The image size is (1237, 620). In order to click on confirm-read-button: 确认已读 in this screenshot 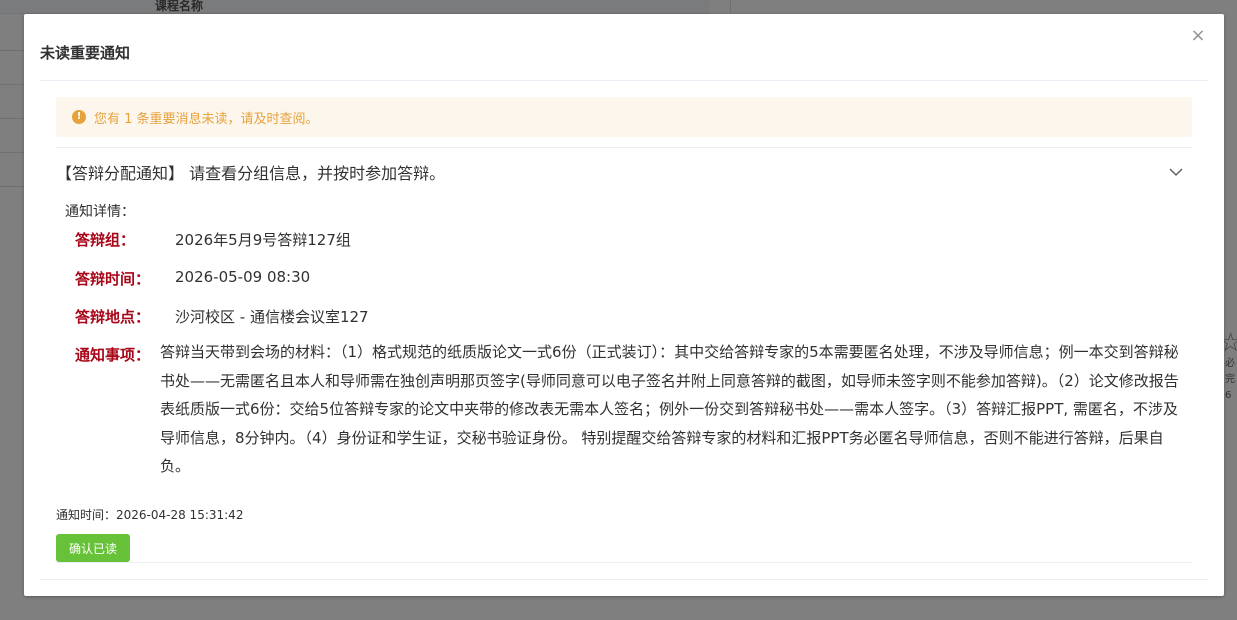, I will do `click(93, 548)`.